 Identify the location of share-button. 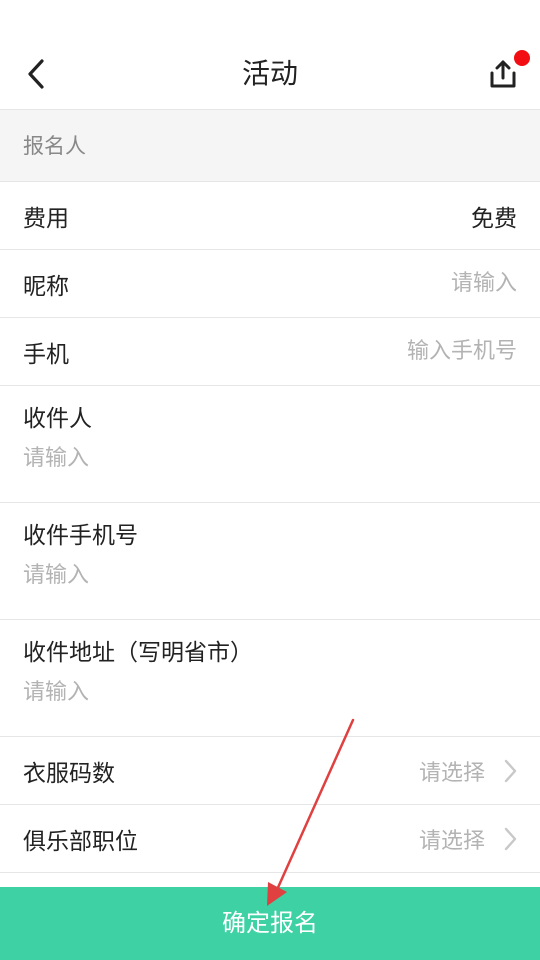
(505, 73).